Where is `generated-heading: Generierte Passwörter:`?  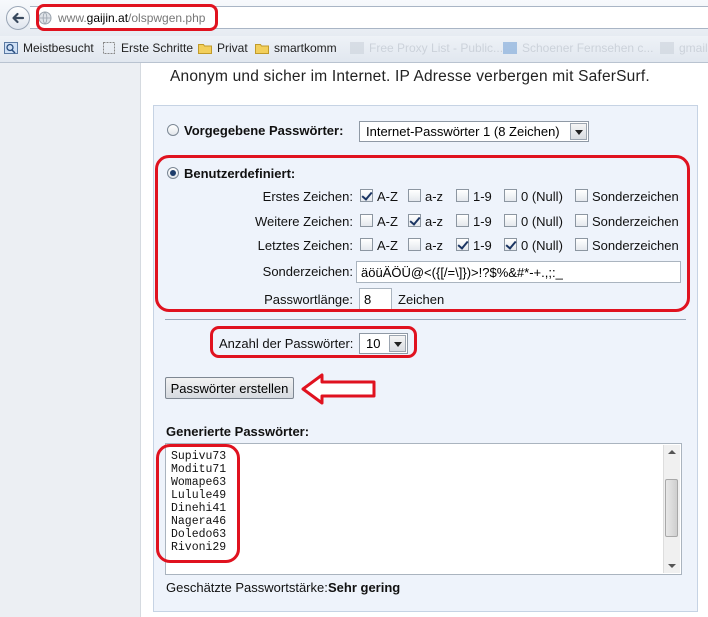
generated-heading: Generierte Passwörter: is located at coordinates (238, 431).